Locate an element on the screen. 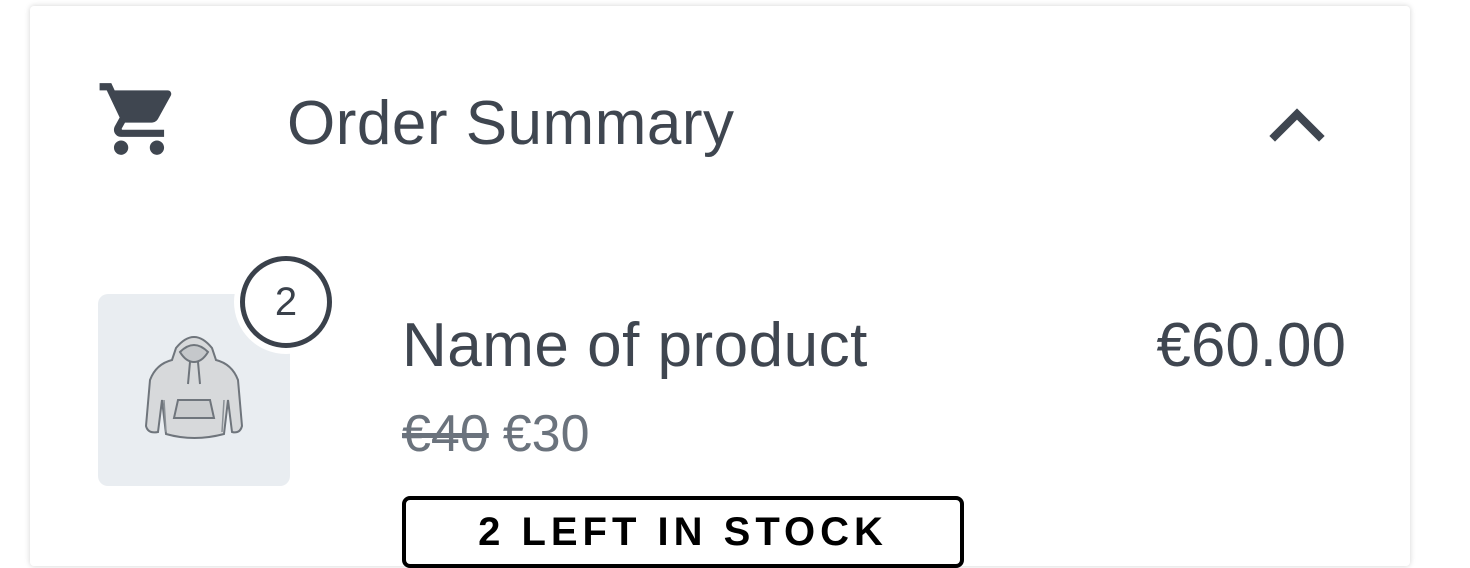 This screenshot has width=1470, height=568. stock-badge: 2 LEFT IN STOCK is located at coordinates (683, 532).